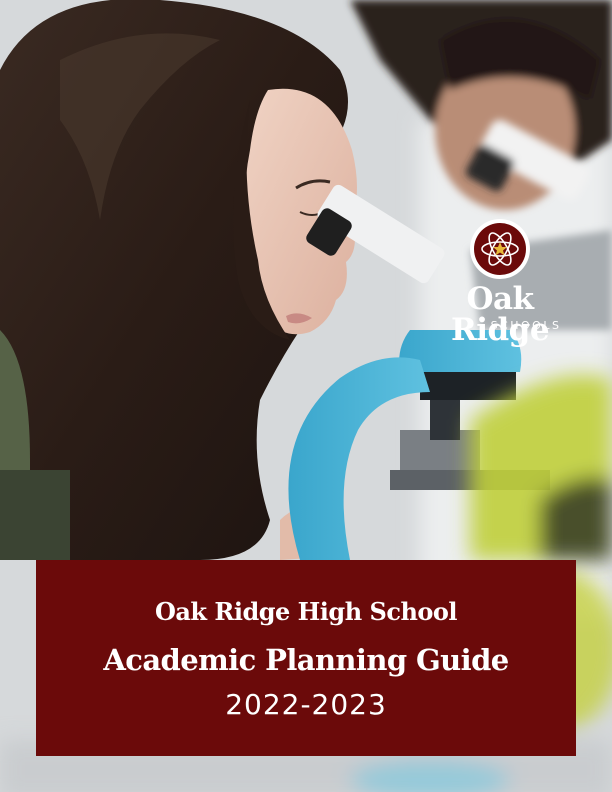  Describe the element at coordinates (500, 314) in the screenshot. I see `logo-wordmark: Oak Ridge` at that location.